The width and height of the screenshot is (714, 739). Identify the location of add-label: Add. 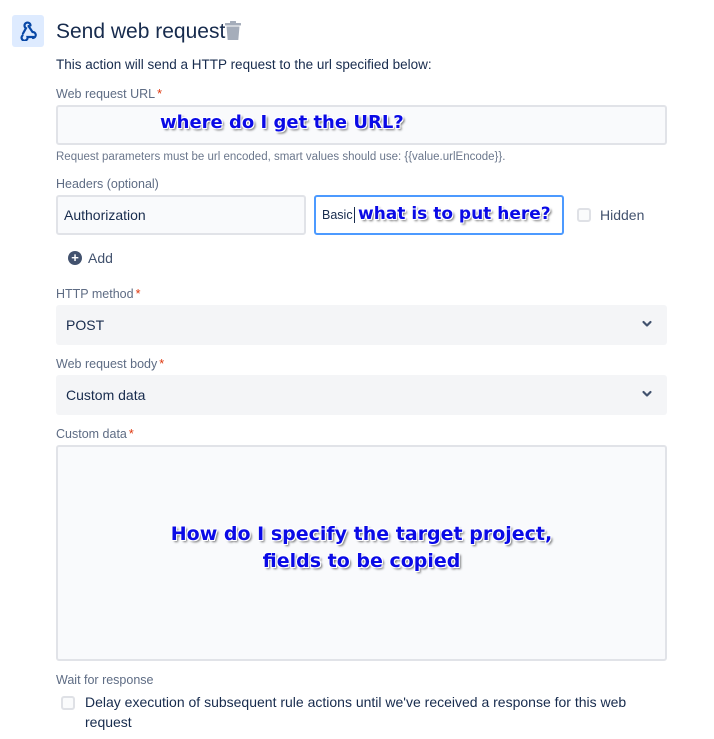
(100, 258).